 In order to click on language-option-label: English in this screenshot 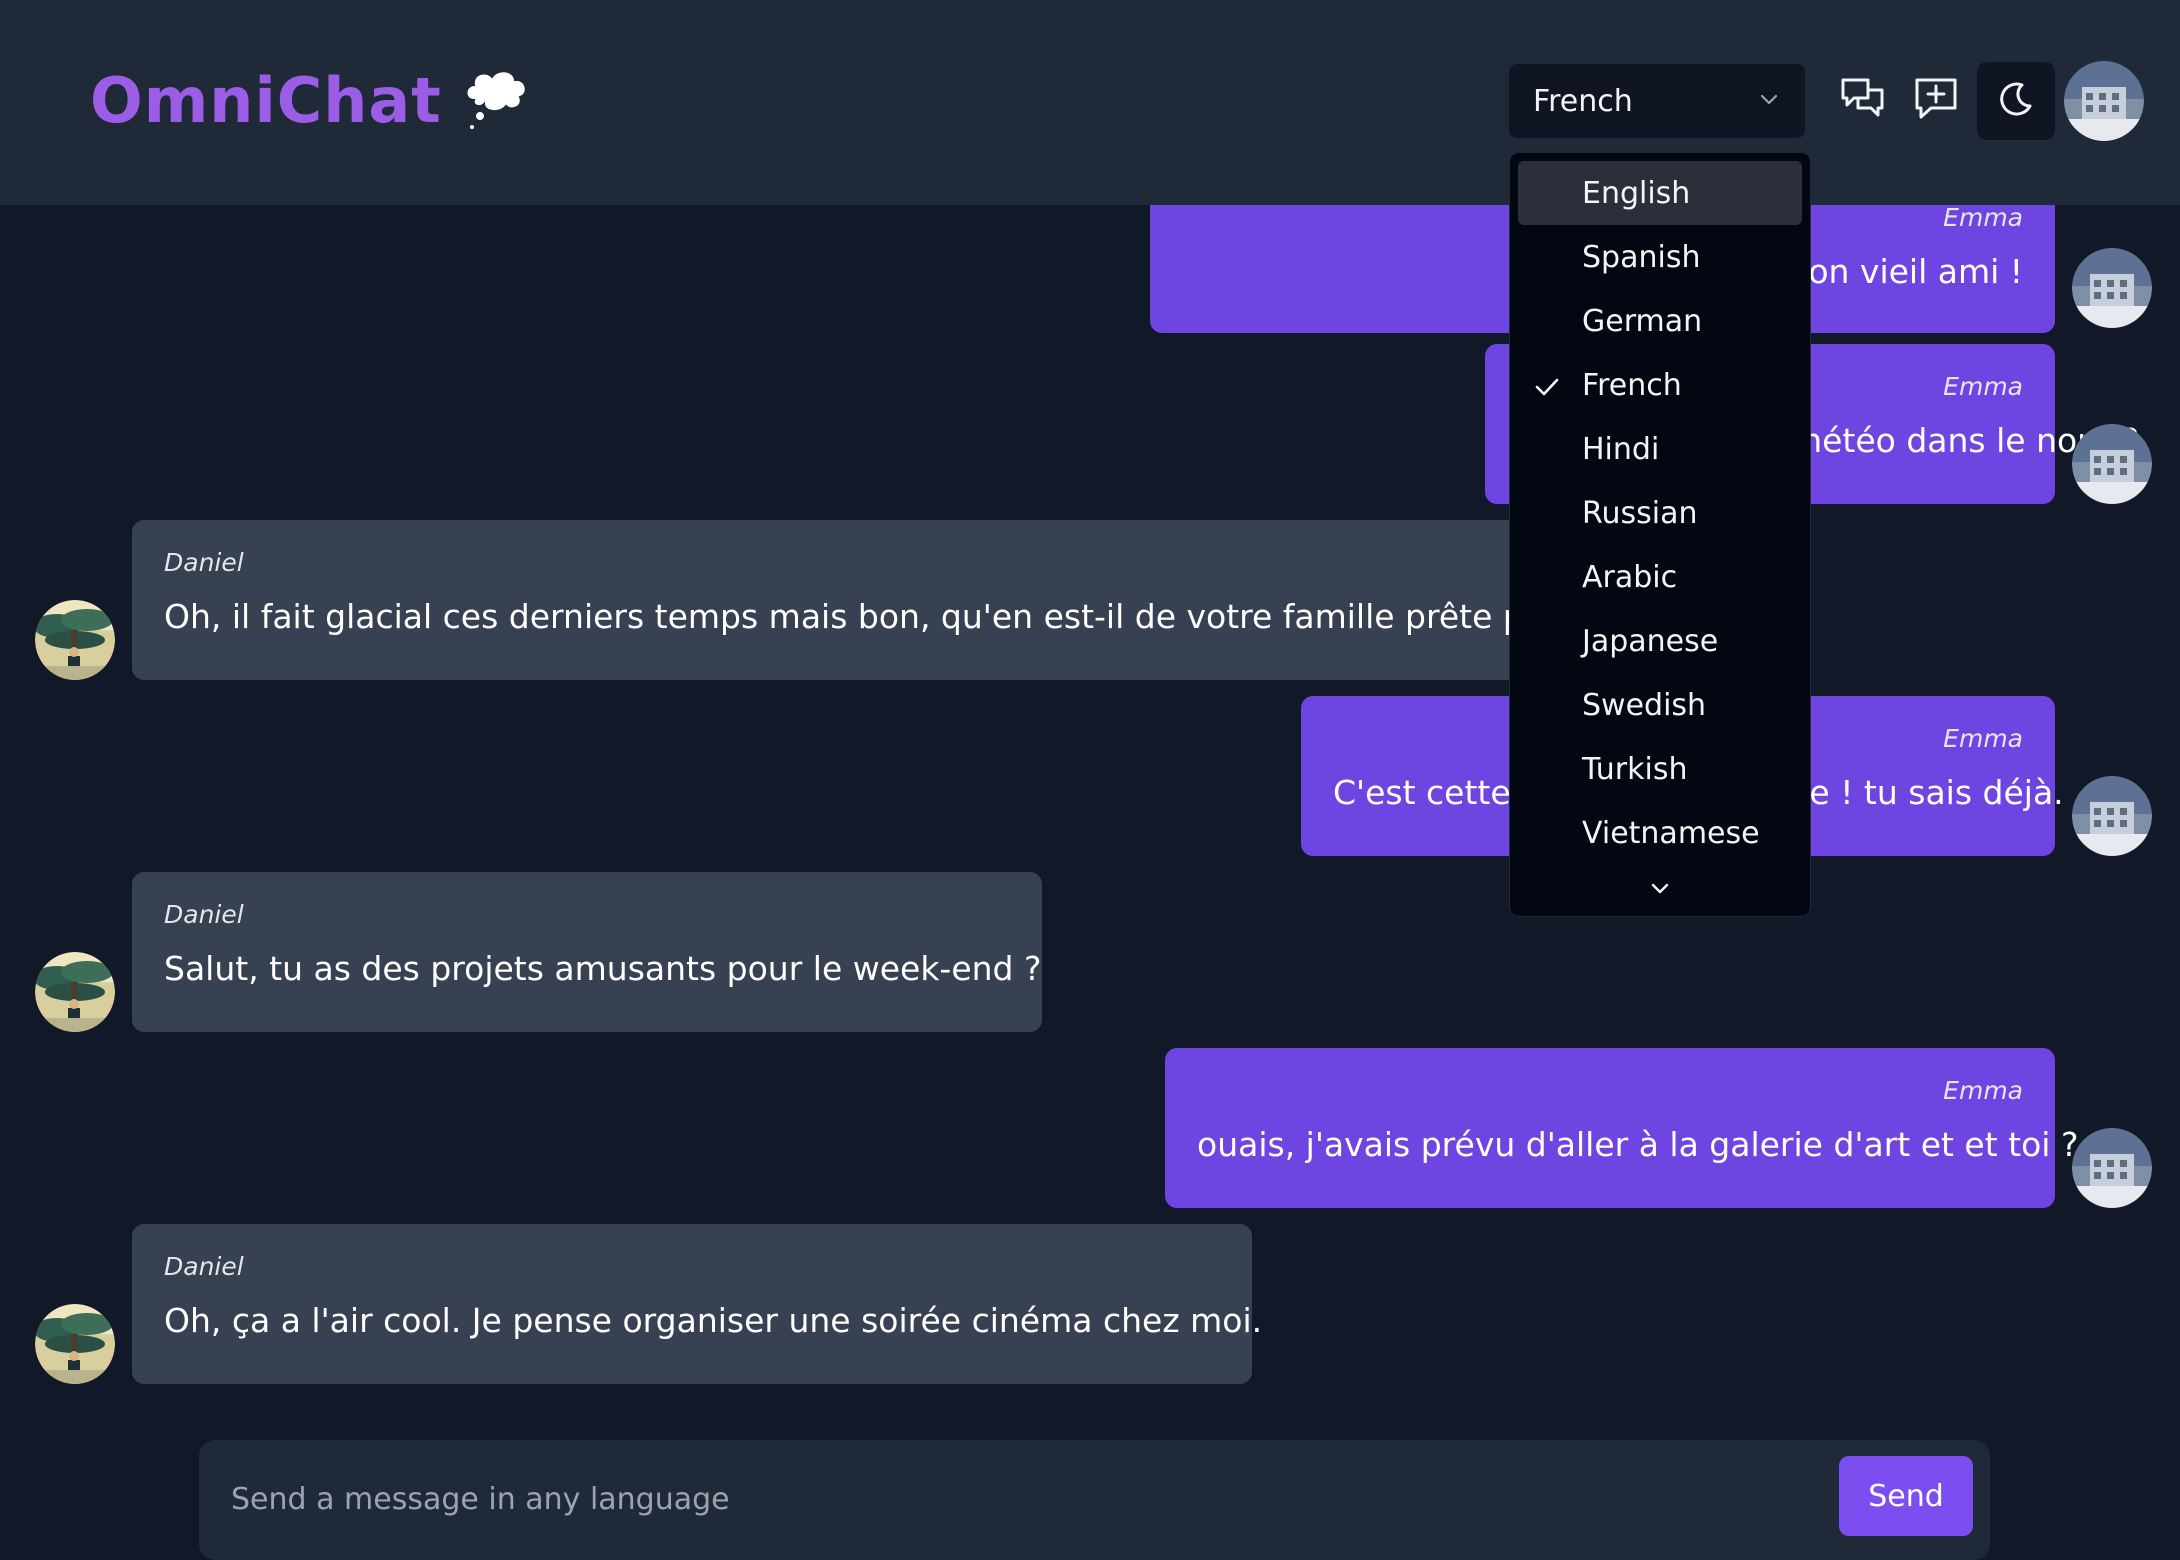, I will do `click(1636, 193)`.